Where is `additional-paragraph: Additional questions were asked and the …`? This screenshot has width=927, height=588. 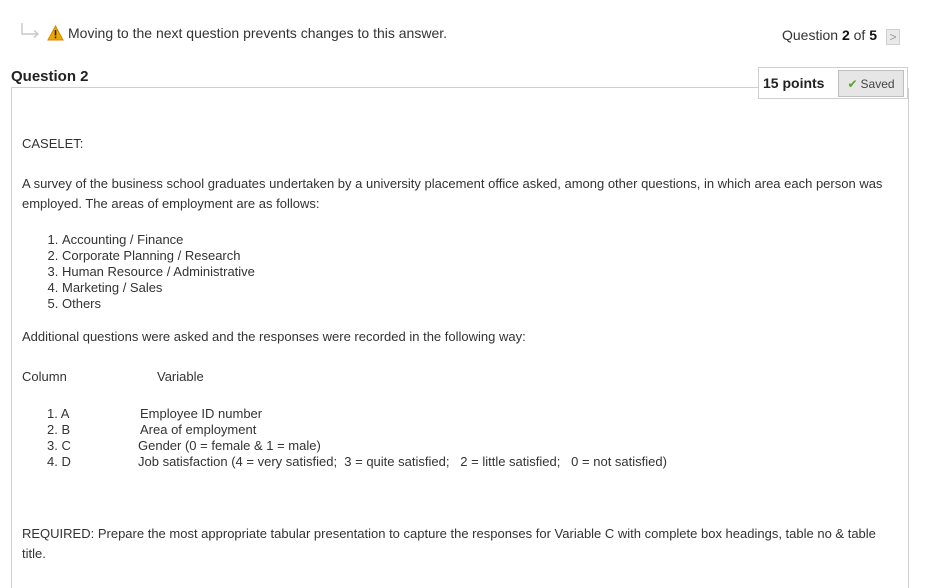
additional-paragraph: Additional questions were asked and the … is located at coordinates (274, 336).